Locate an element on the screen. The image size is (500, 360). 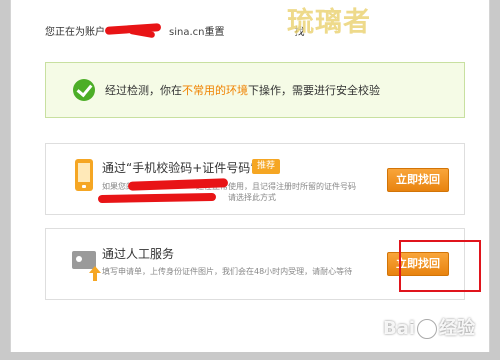
annotation-highlight-box is located at coordinates (440, 266).